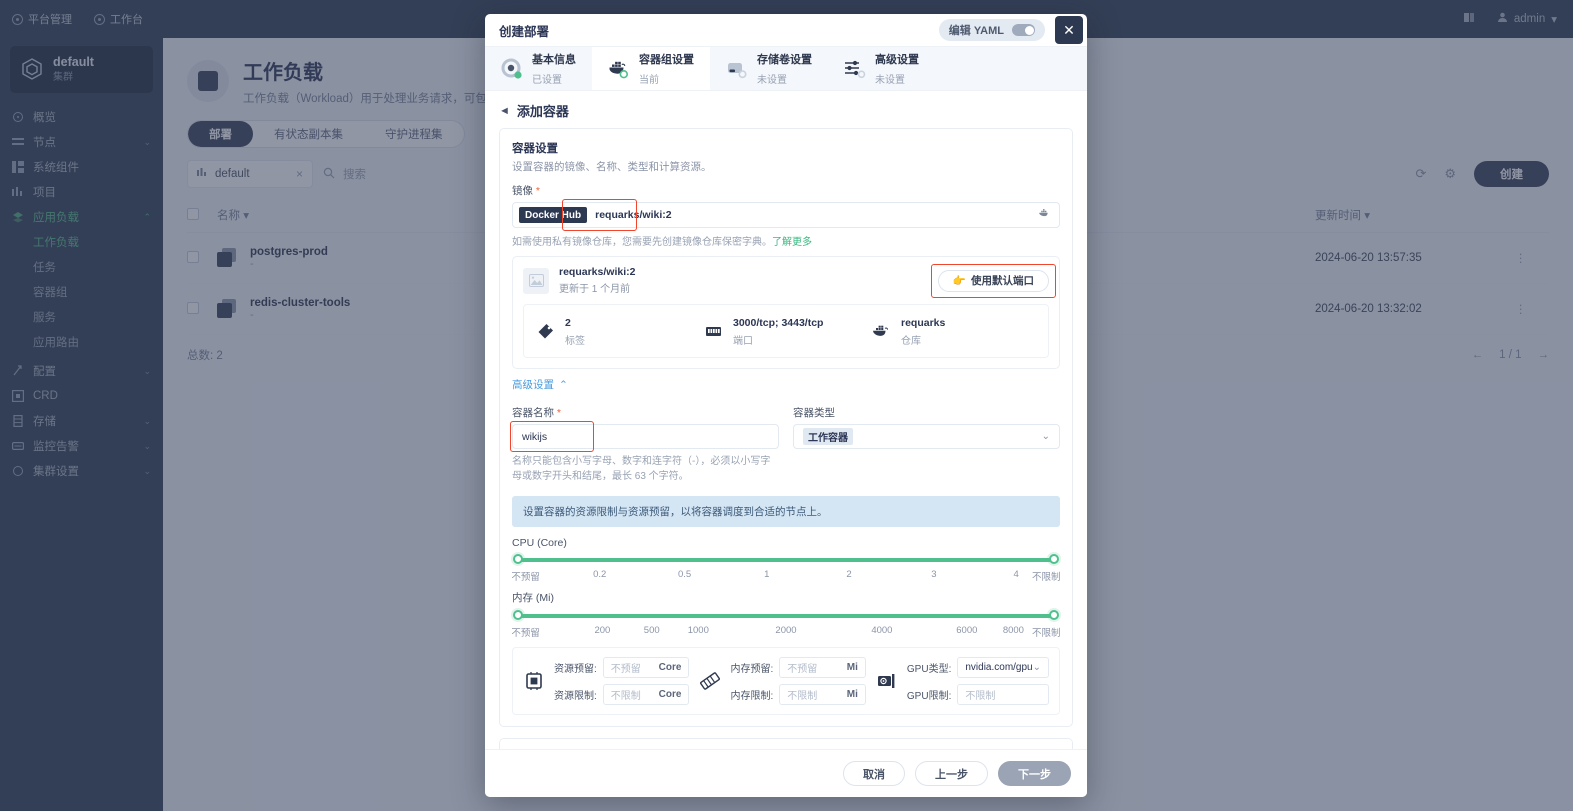 Image resolution: width=1573 pixels, height=811 pixels. What do you see at coordinates (1046, 633) in the screenshot?
I see `memory-tick: 不限制` at bounding box center [1046, 633].